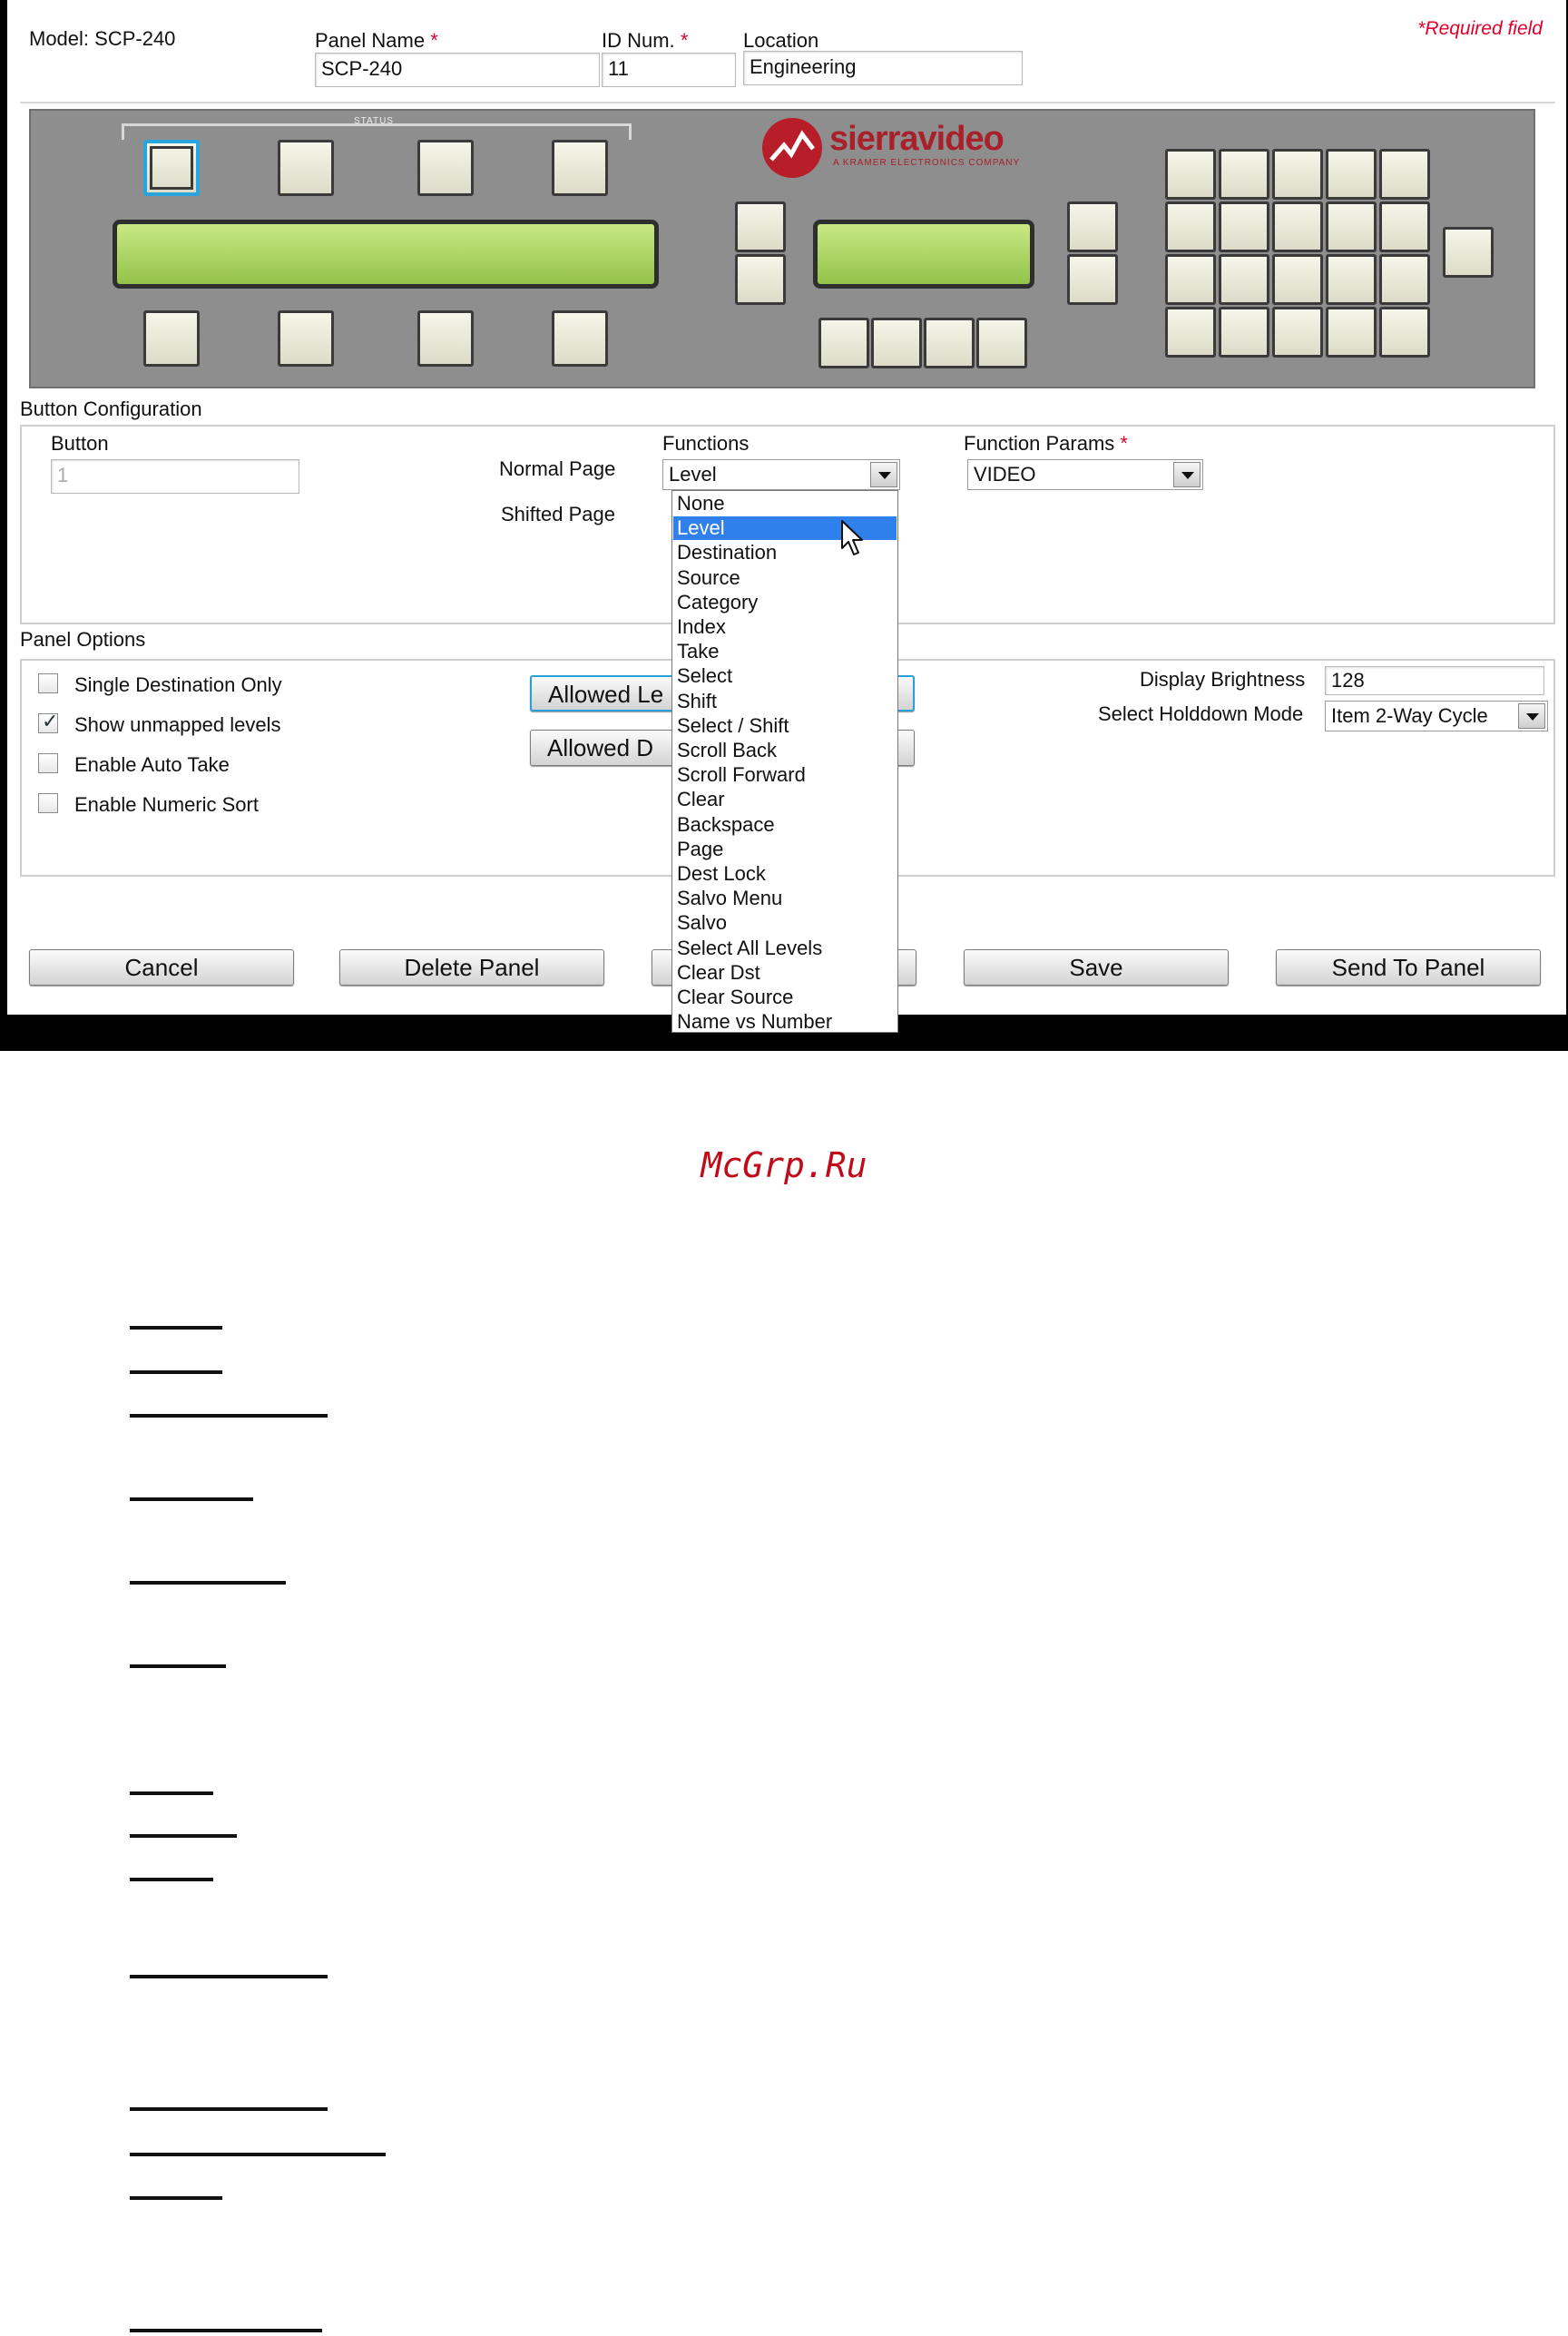 This screenshot has height=2336, width=1568. I want to click on button-config-title: Button Configuration, so click(111, 409).